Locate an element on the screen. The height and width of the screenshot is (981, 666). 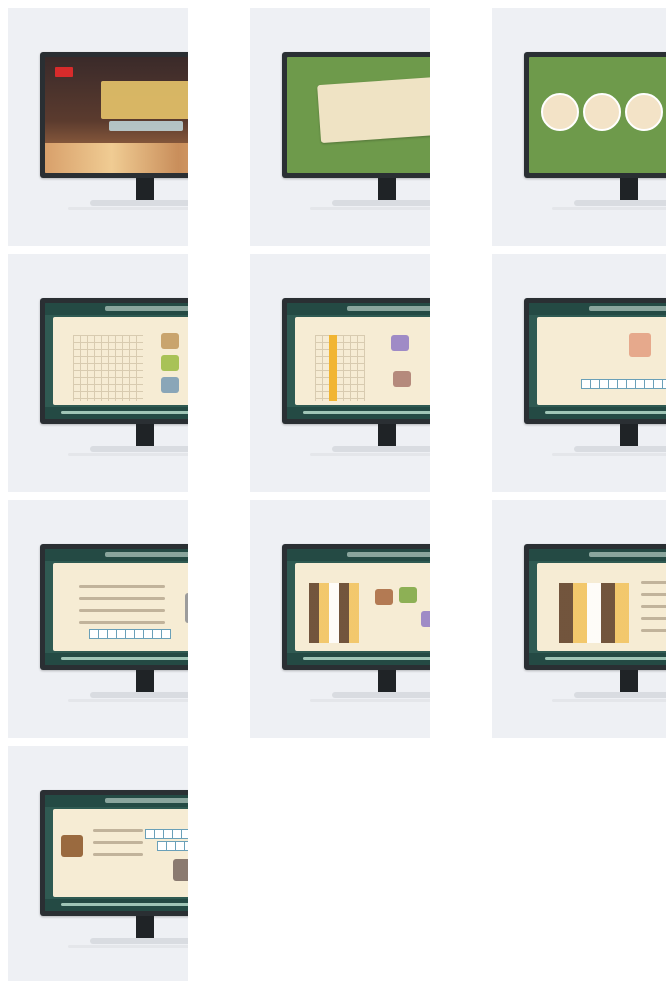
crossword-grid is located at coordinates (340, 368).